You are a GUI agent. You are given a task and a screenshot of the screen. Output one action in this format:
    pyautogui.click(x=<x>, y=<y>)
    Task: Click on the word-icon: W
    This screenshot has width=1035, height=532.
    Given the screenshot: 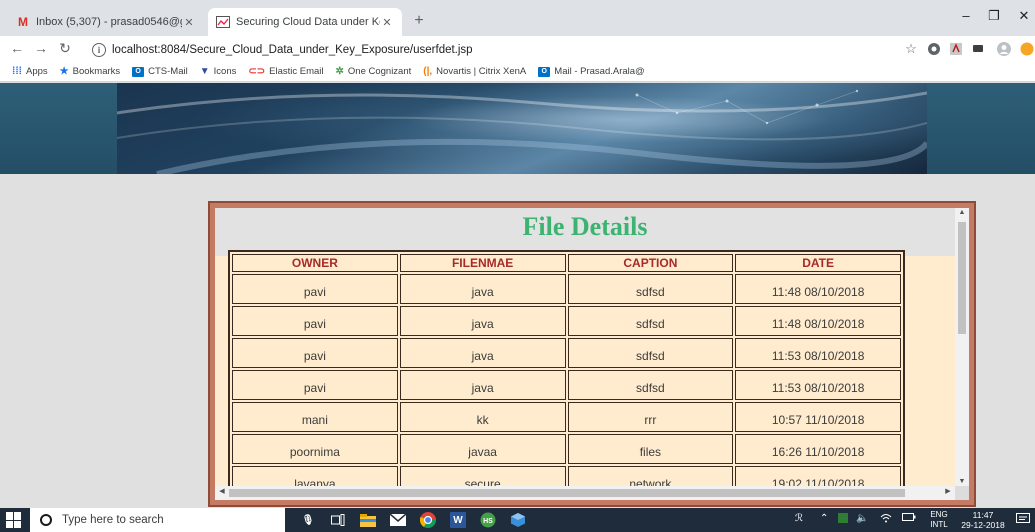 What is the action you would take?
    pyautogui.click(x=458, y=520)
    